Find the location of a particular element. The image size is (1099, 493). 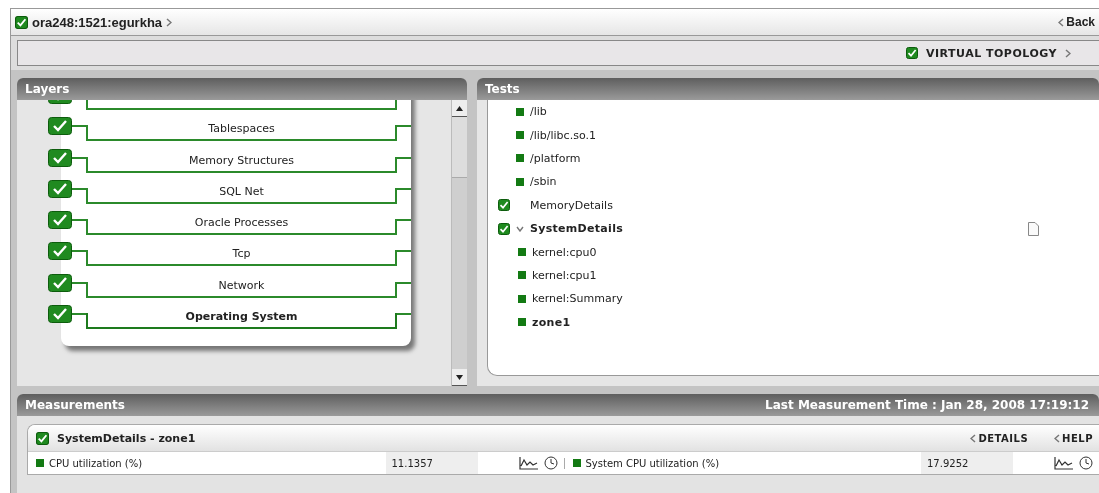

last-measurement-time: Last Measurement Time : Jan 28, 2008 17:19:12 is located at coordinates (927, 405).